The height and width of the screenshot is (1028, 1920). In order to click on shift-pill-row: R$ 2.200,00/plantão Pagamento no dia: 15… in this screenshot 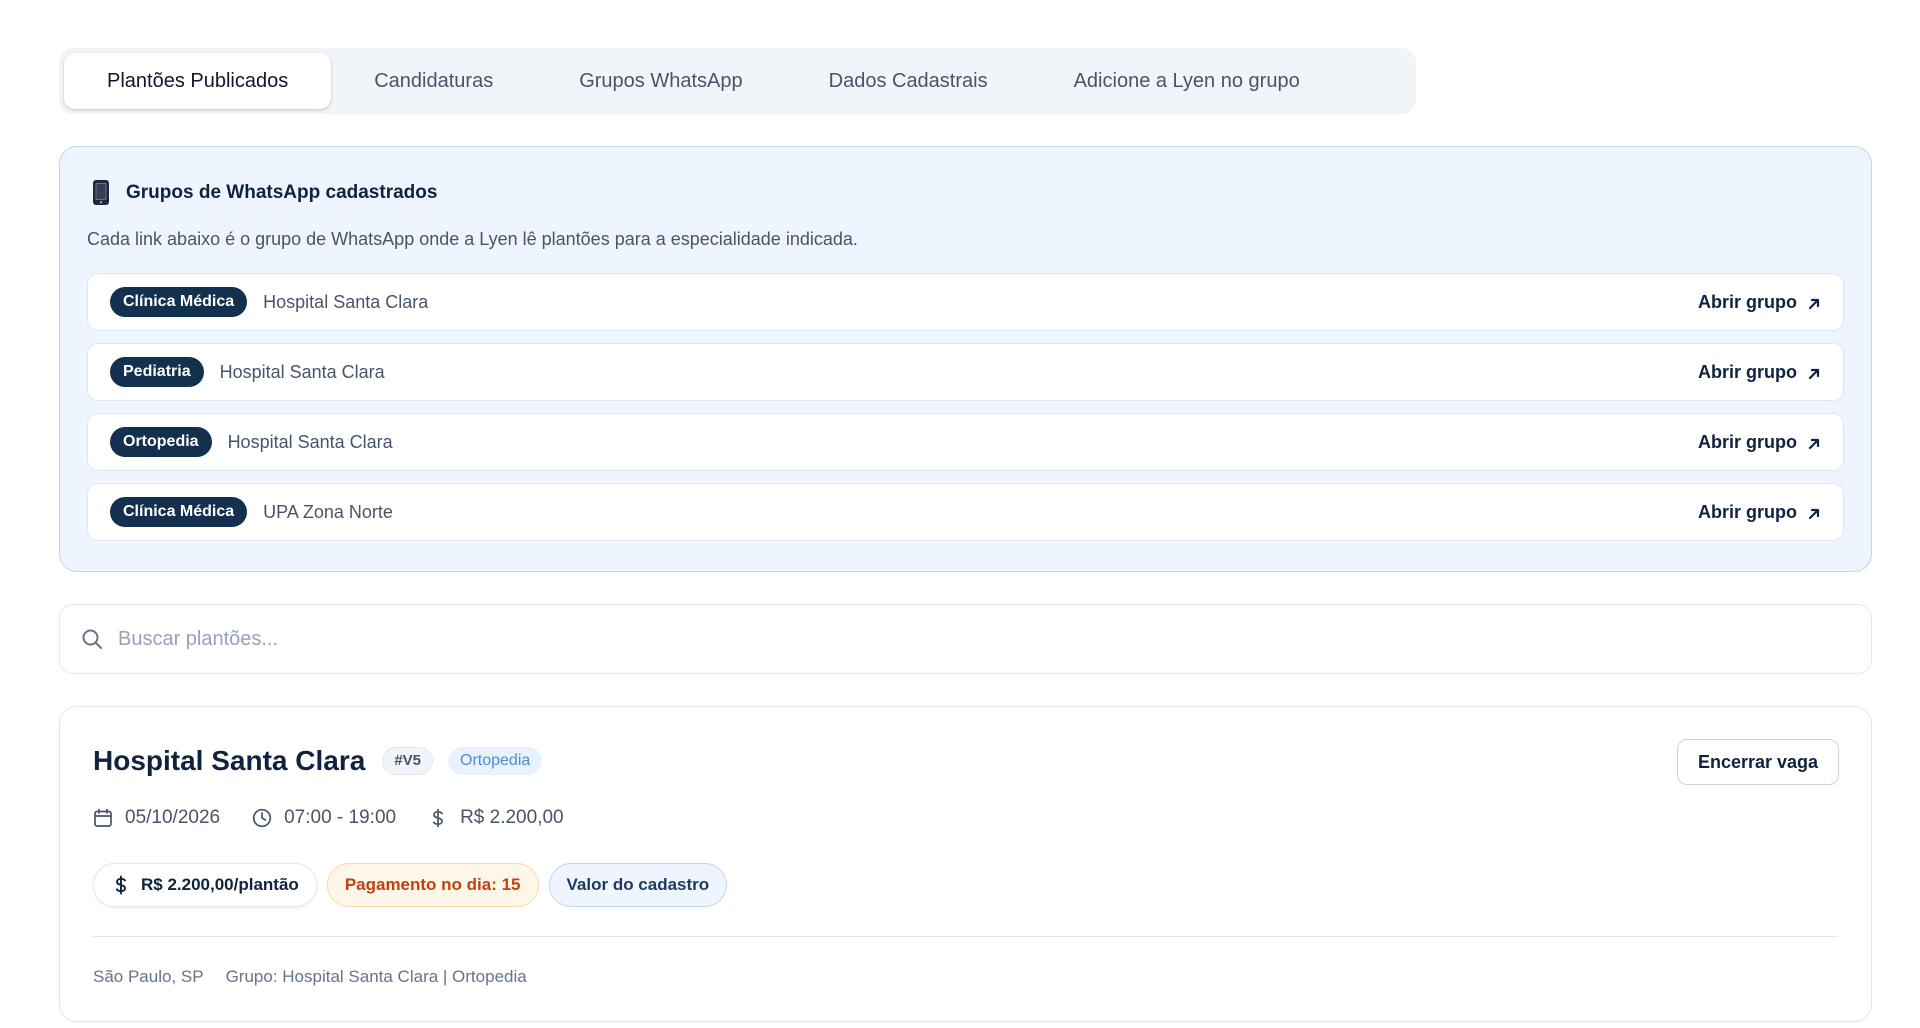, I will do `click(410, 885)`.